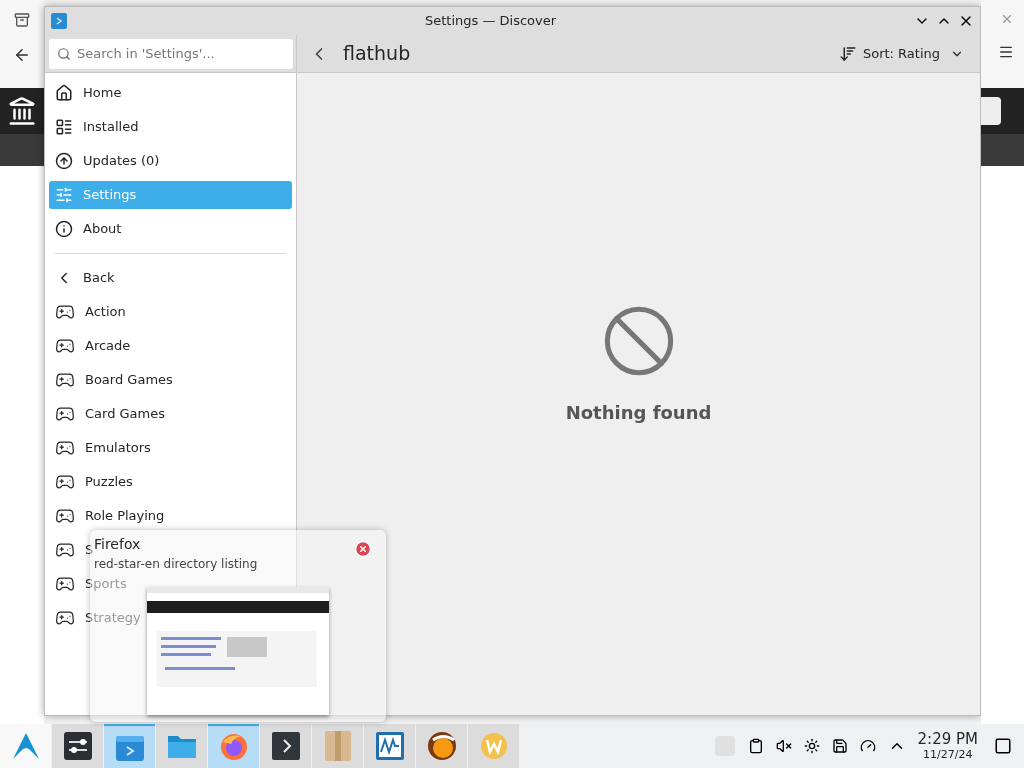 The image size is (1024, 768). Describe the element at coordinates (233, 747) in the screenshot. I see `browser-icon` at that location.